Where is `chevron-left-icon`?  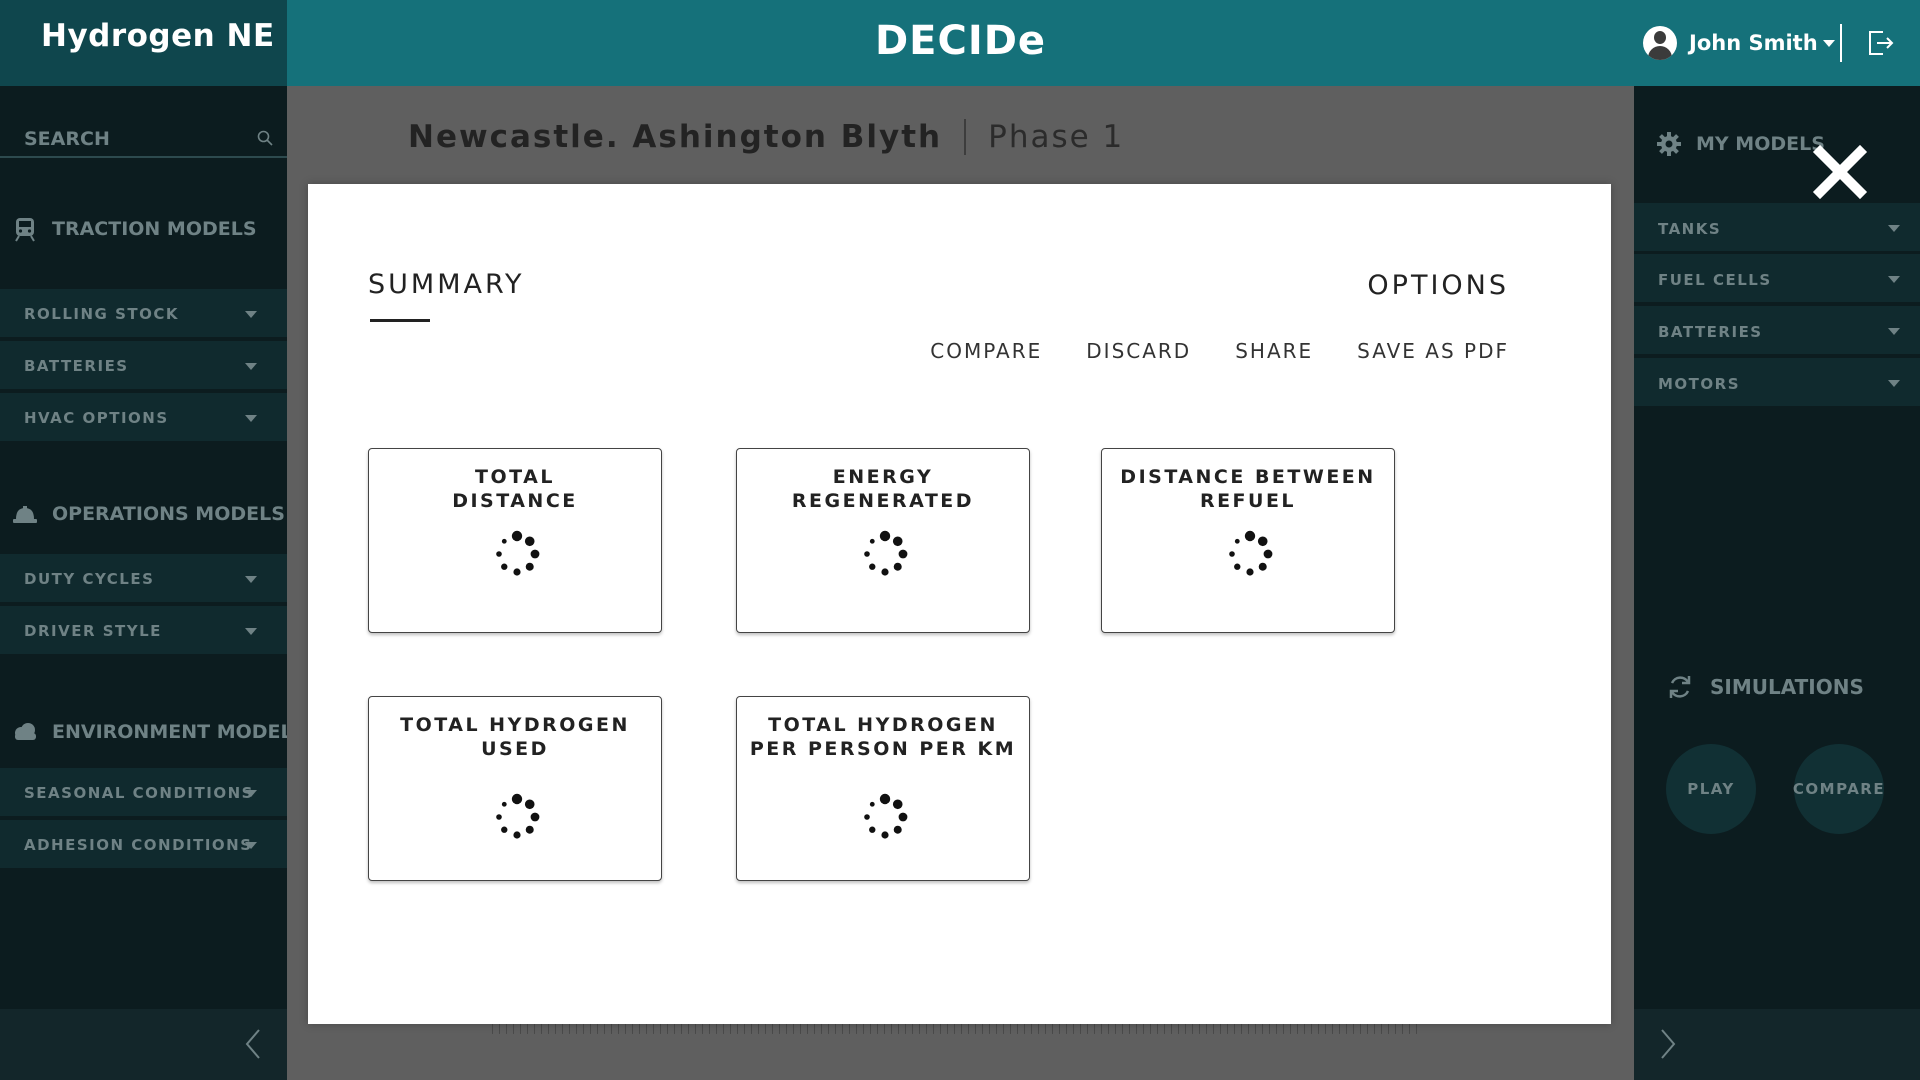
chevron-left-icon is located at coordinates (253, 1044).